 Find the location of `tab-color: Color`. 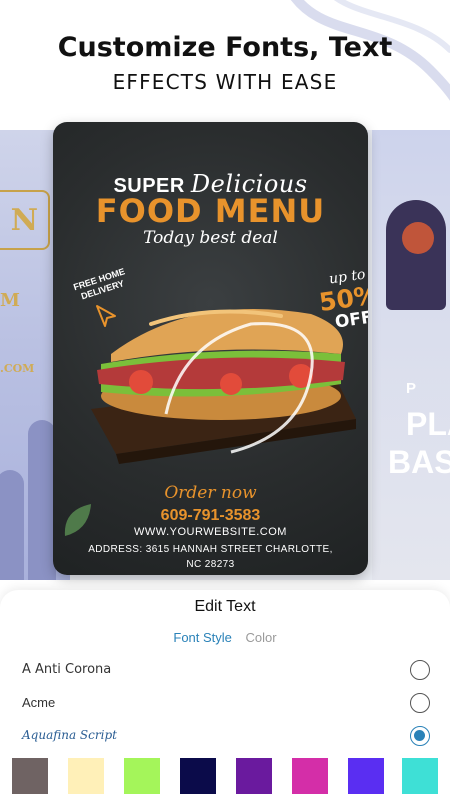

tab-color: Color is located at coordinates (261, 637).